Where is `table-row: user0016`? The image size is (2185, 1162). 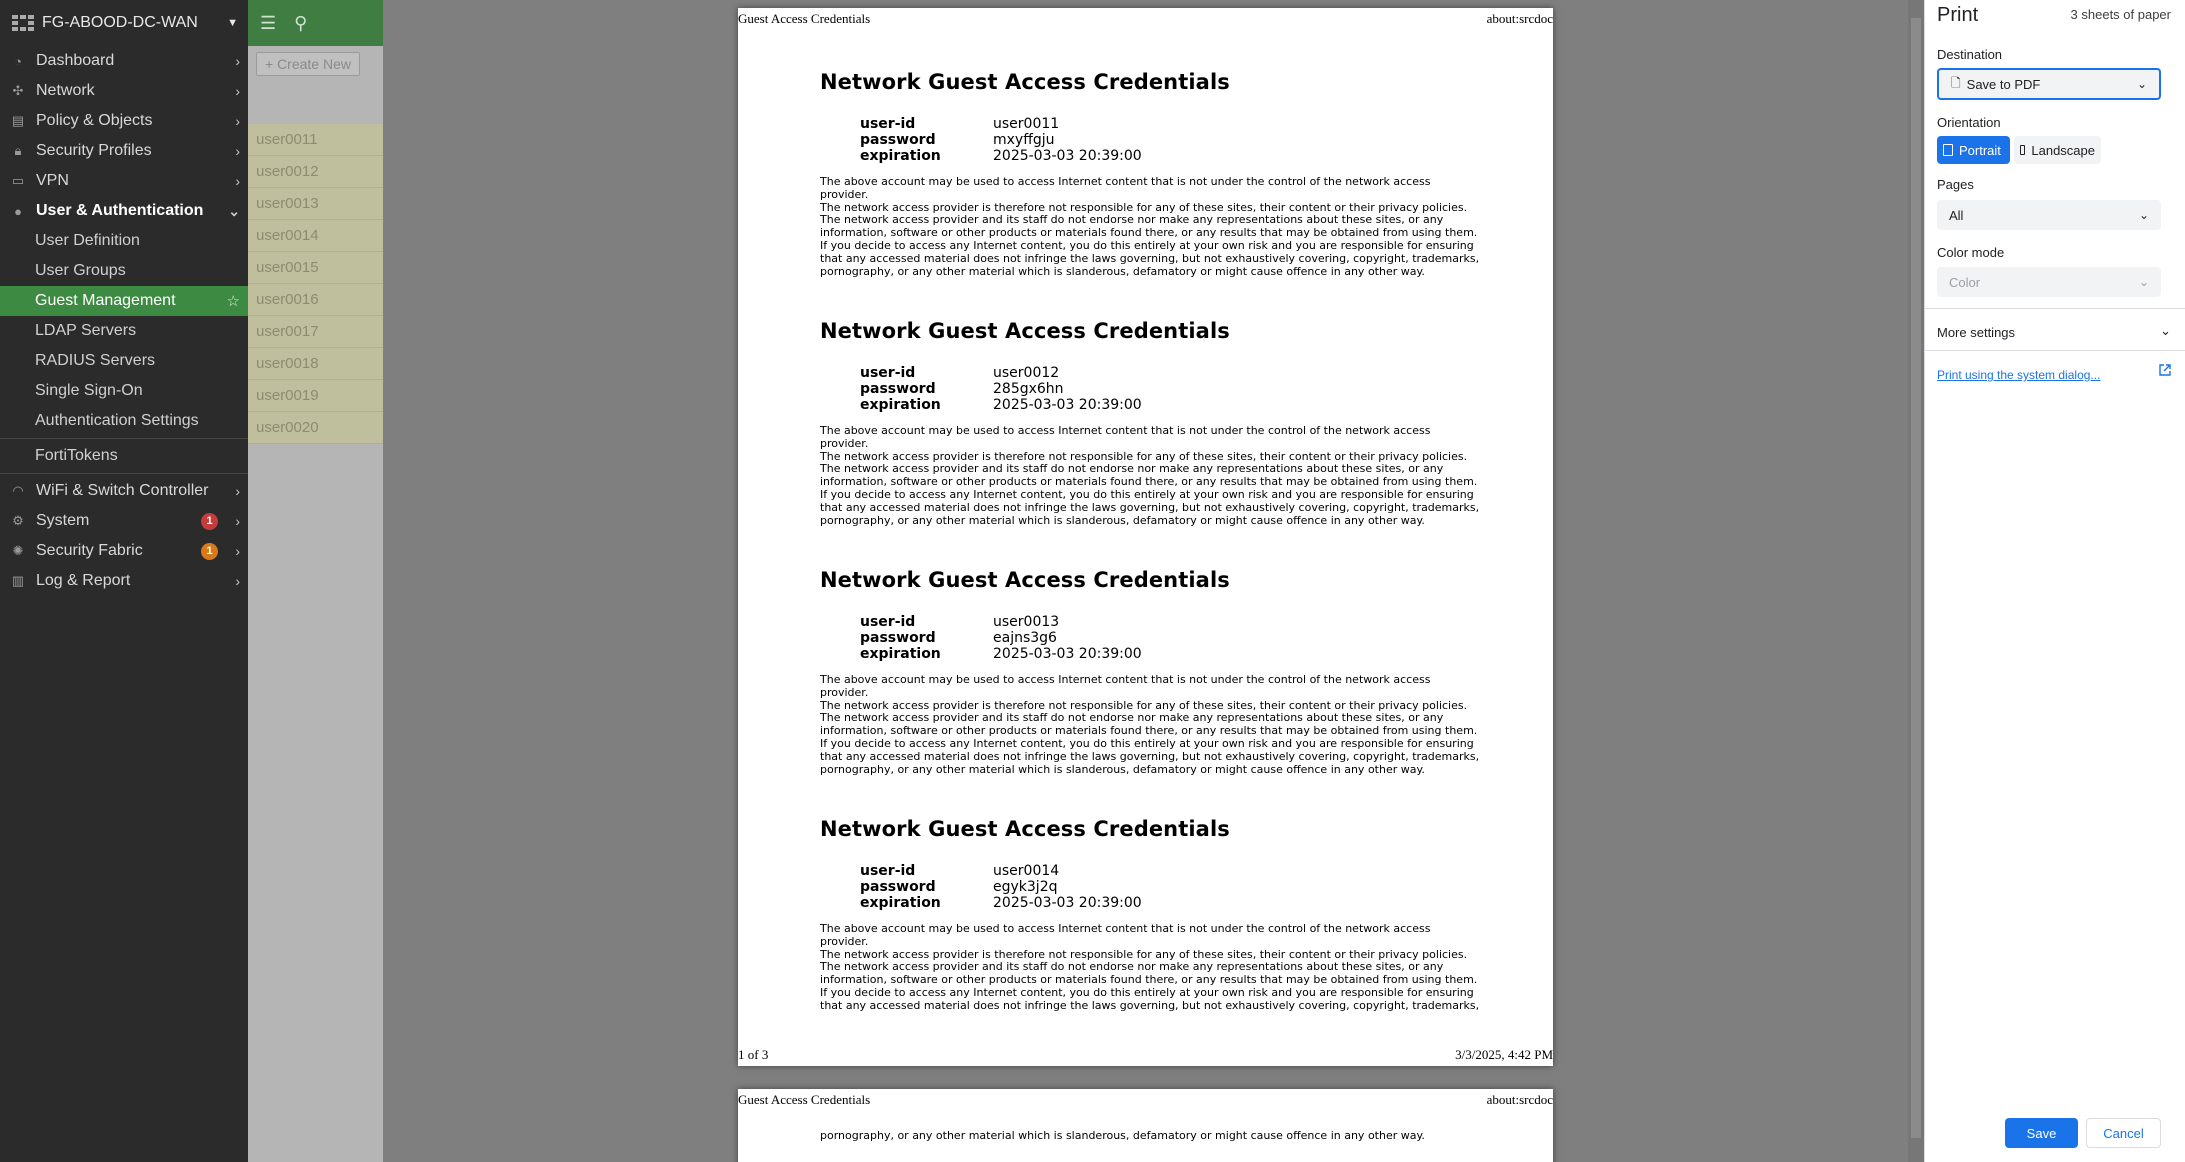 table-row: user0016 is located at coordinates (315, 300).